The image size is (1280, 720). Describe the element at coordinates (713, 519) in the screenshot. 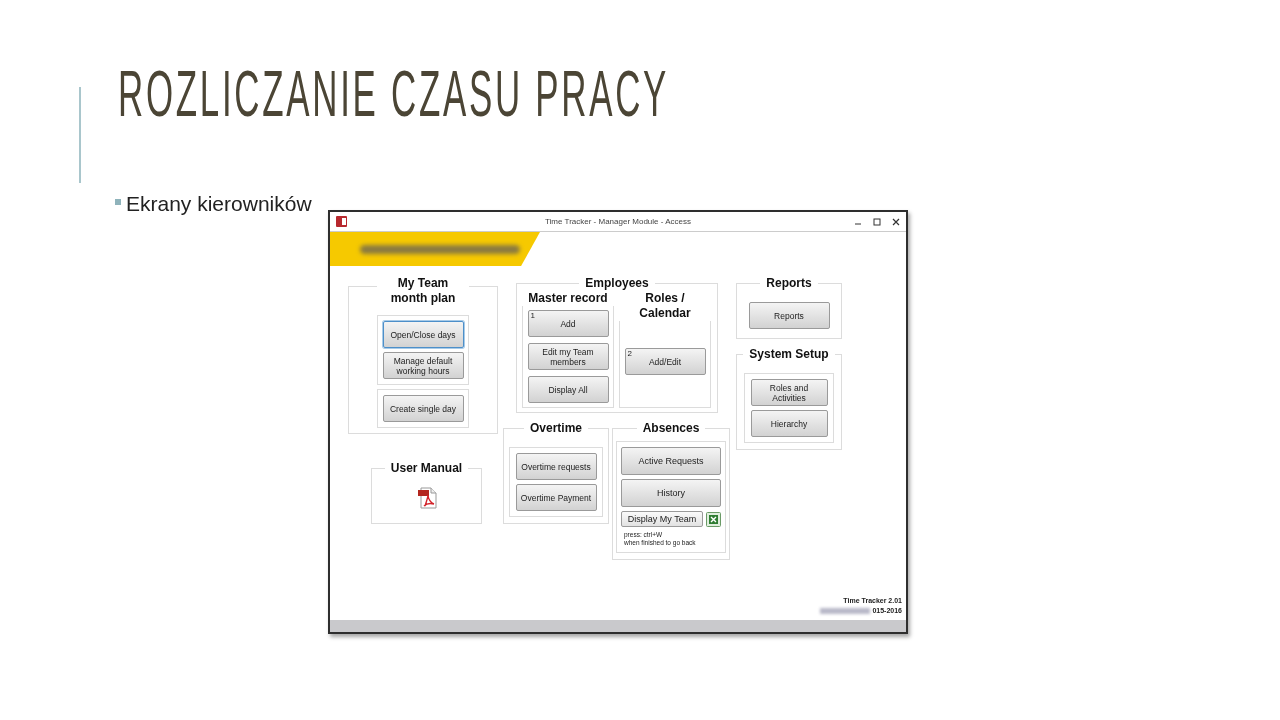

I see `spreadsheet-icon` at that location.